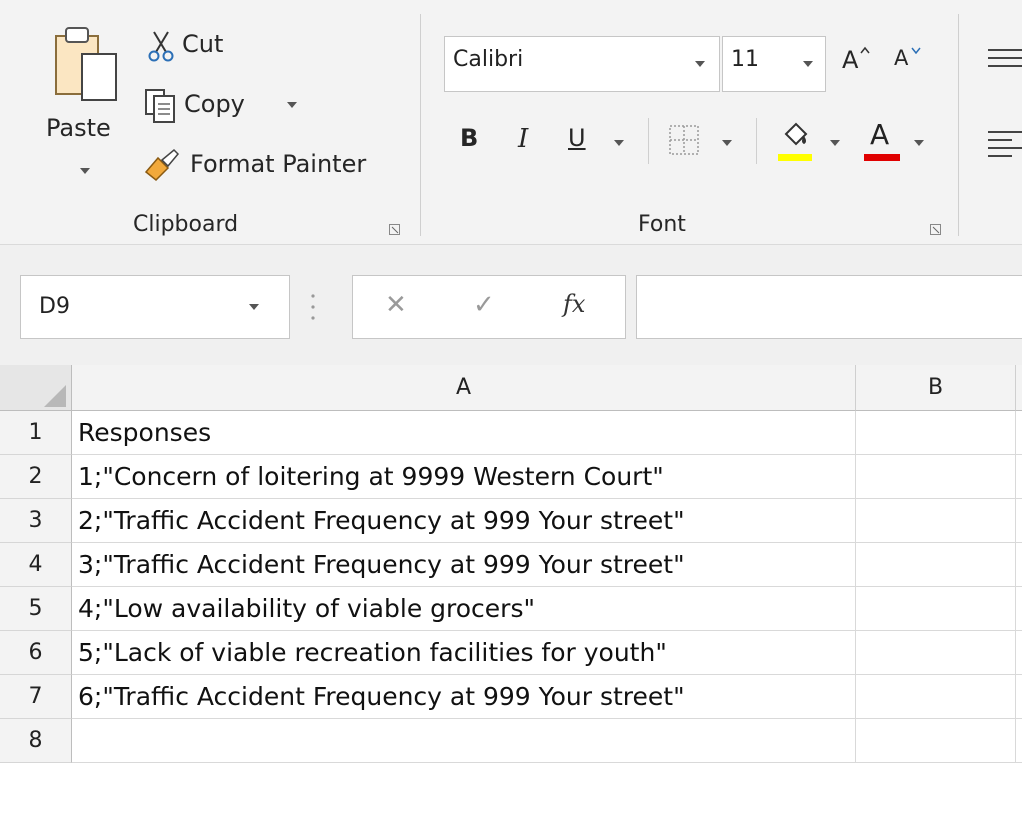 Image resolution: width=1022 pixels, height=815 pixels. Describe the element at coordinates (464, 609) in the screenshot. I see `cell-a5: 4;"Low availability of viable grocers"` at that location.